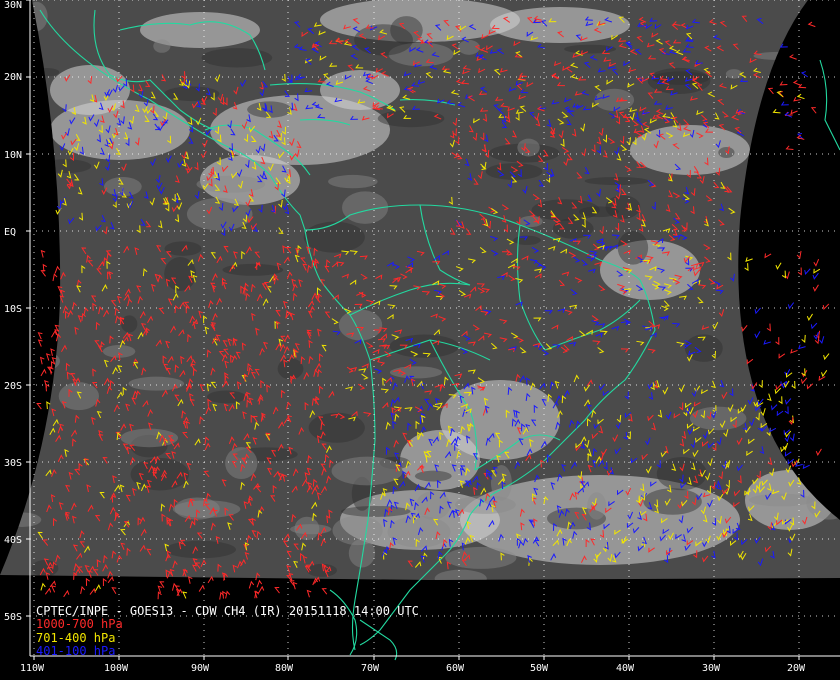 Image resolution: width=840 pixels, height=680 pixels. What do you see at coordinates (13, 386) in the screenshot?
I see `lat-label-20s: 20S` at bounding box center [13, 386].